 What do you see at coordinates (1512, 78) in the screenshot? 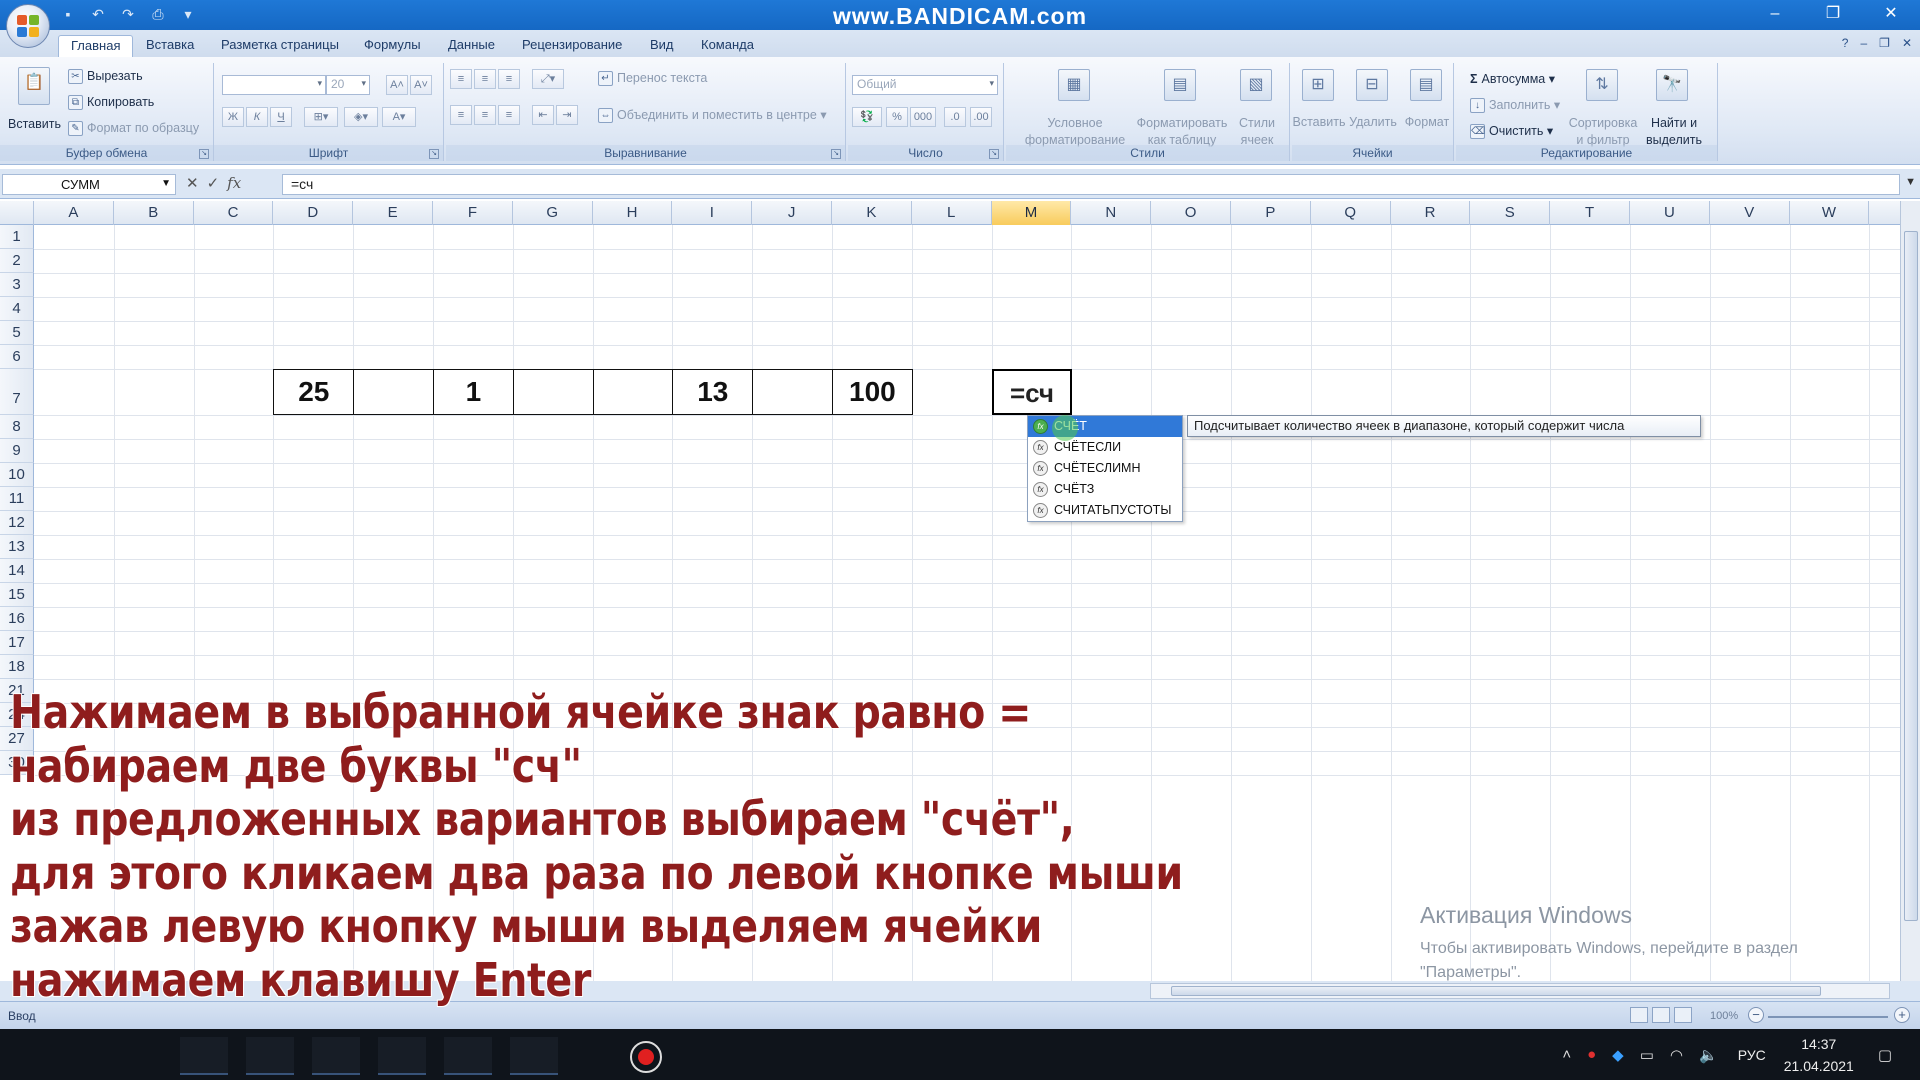
I see `autosum-button: Σ Автосумма ▾` at bounding box center [1512, 78].